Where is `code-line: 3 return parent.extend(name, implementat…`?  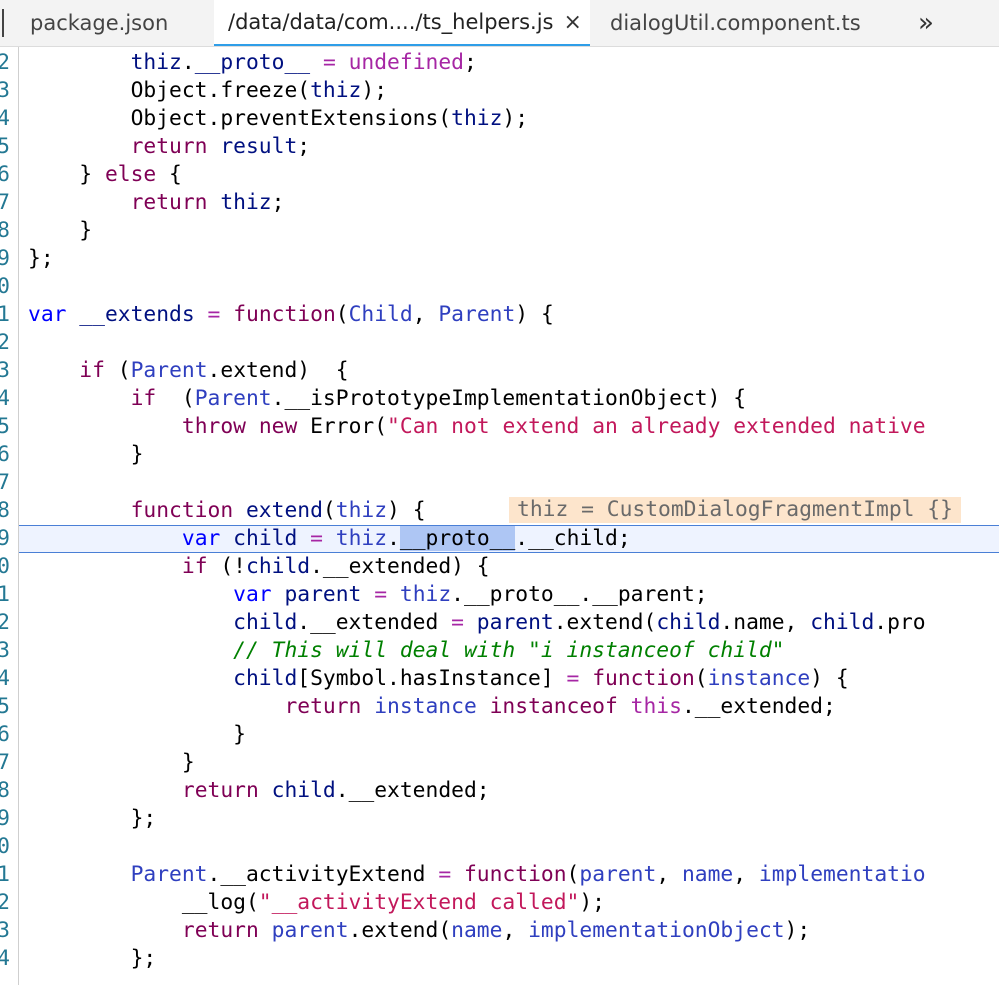 code-line: 3 return parent.extend(name, implementat… is located at coordinates (499, 931).